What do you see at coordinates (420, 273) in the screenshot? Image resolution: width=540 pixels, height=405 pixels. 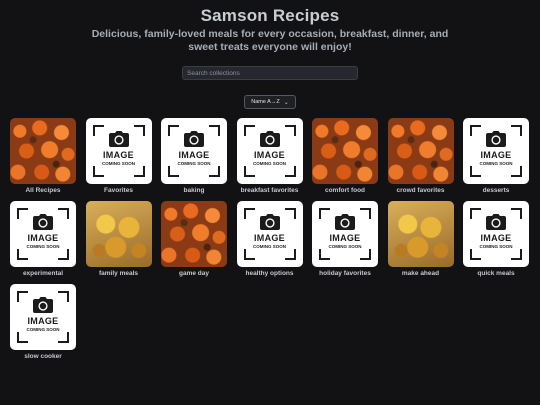 I see `collection-label: make ahead` at bounding box center [420, 273].